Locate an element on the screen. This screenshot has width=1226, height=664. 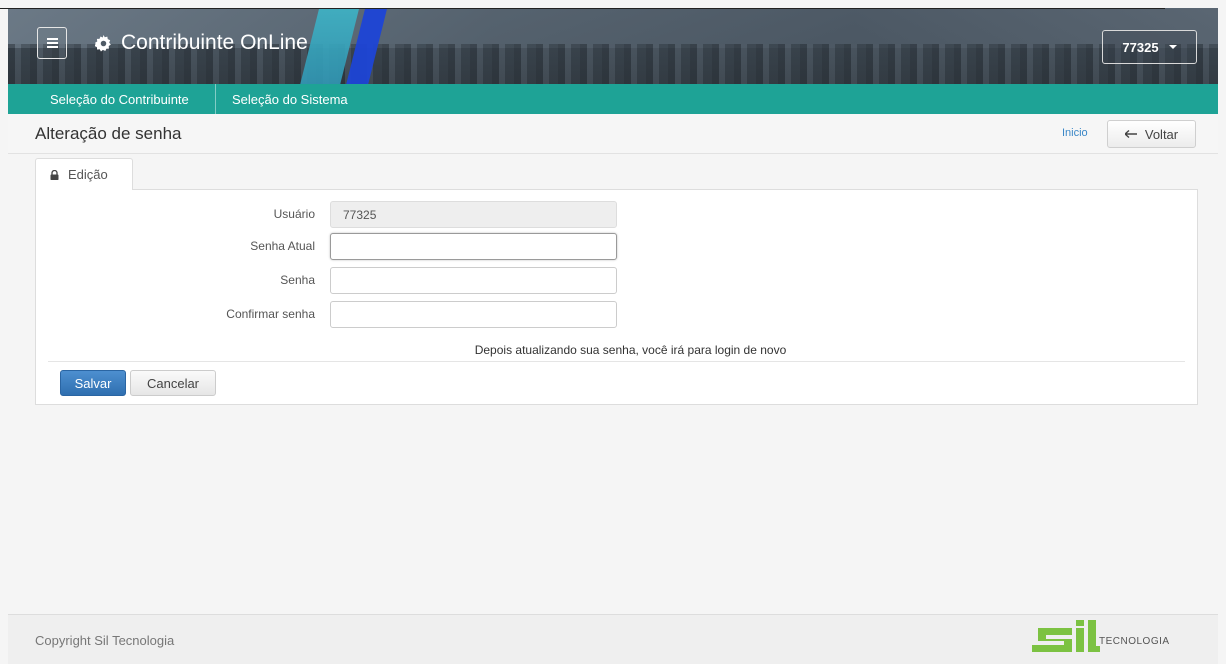
nav-item-label: Seleção do Sistema is located at coordinates (290, 99).